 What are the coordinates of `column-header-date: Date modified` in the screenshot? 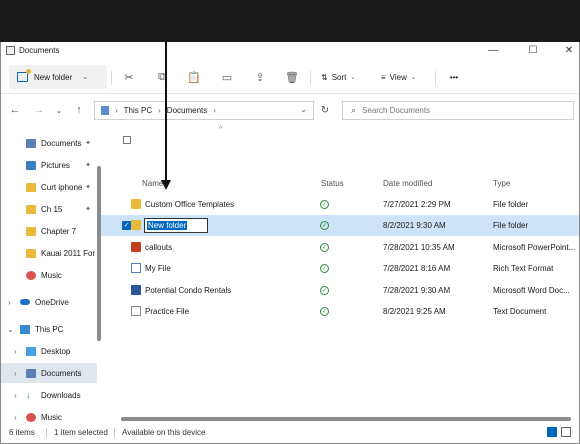 It's located at (407, 183).